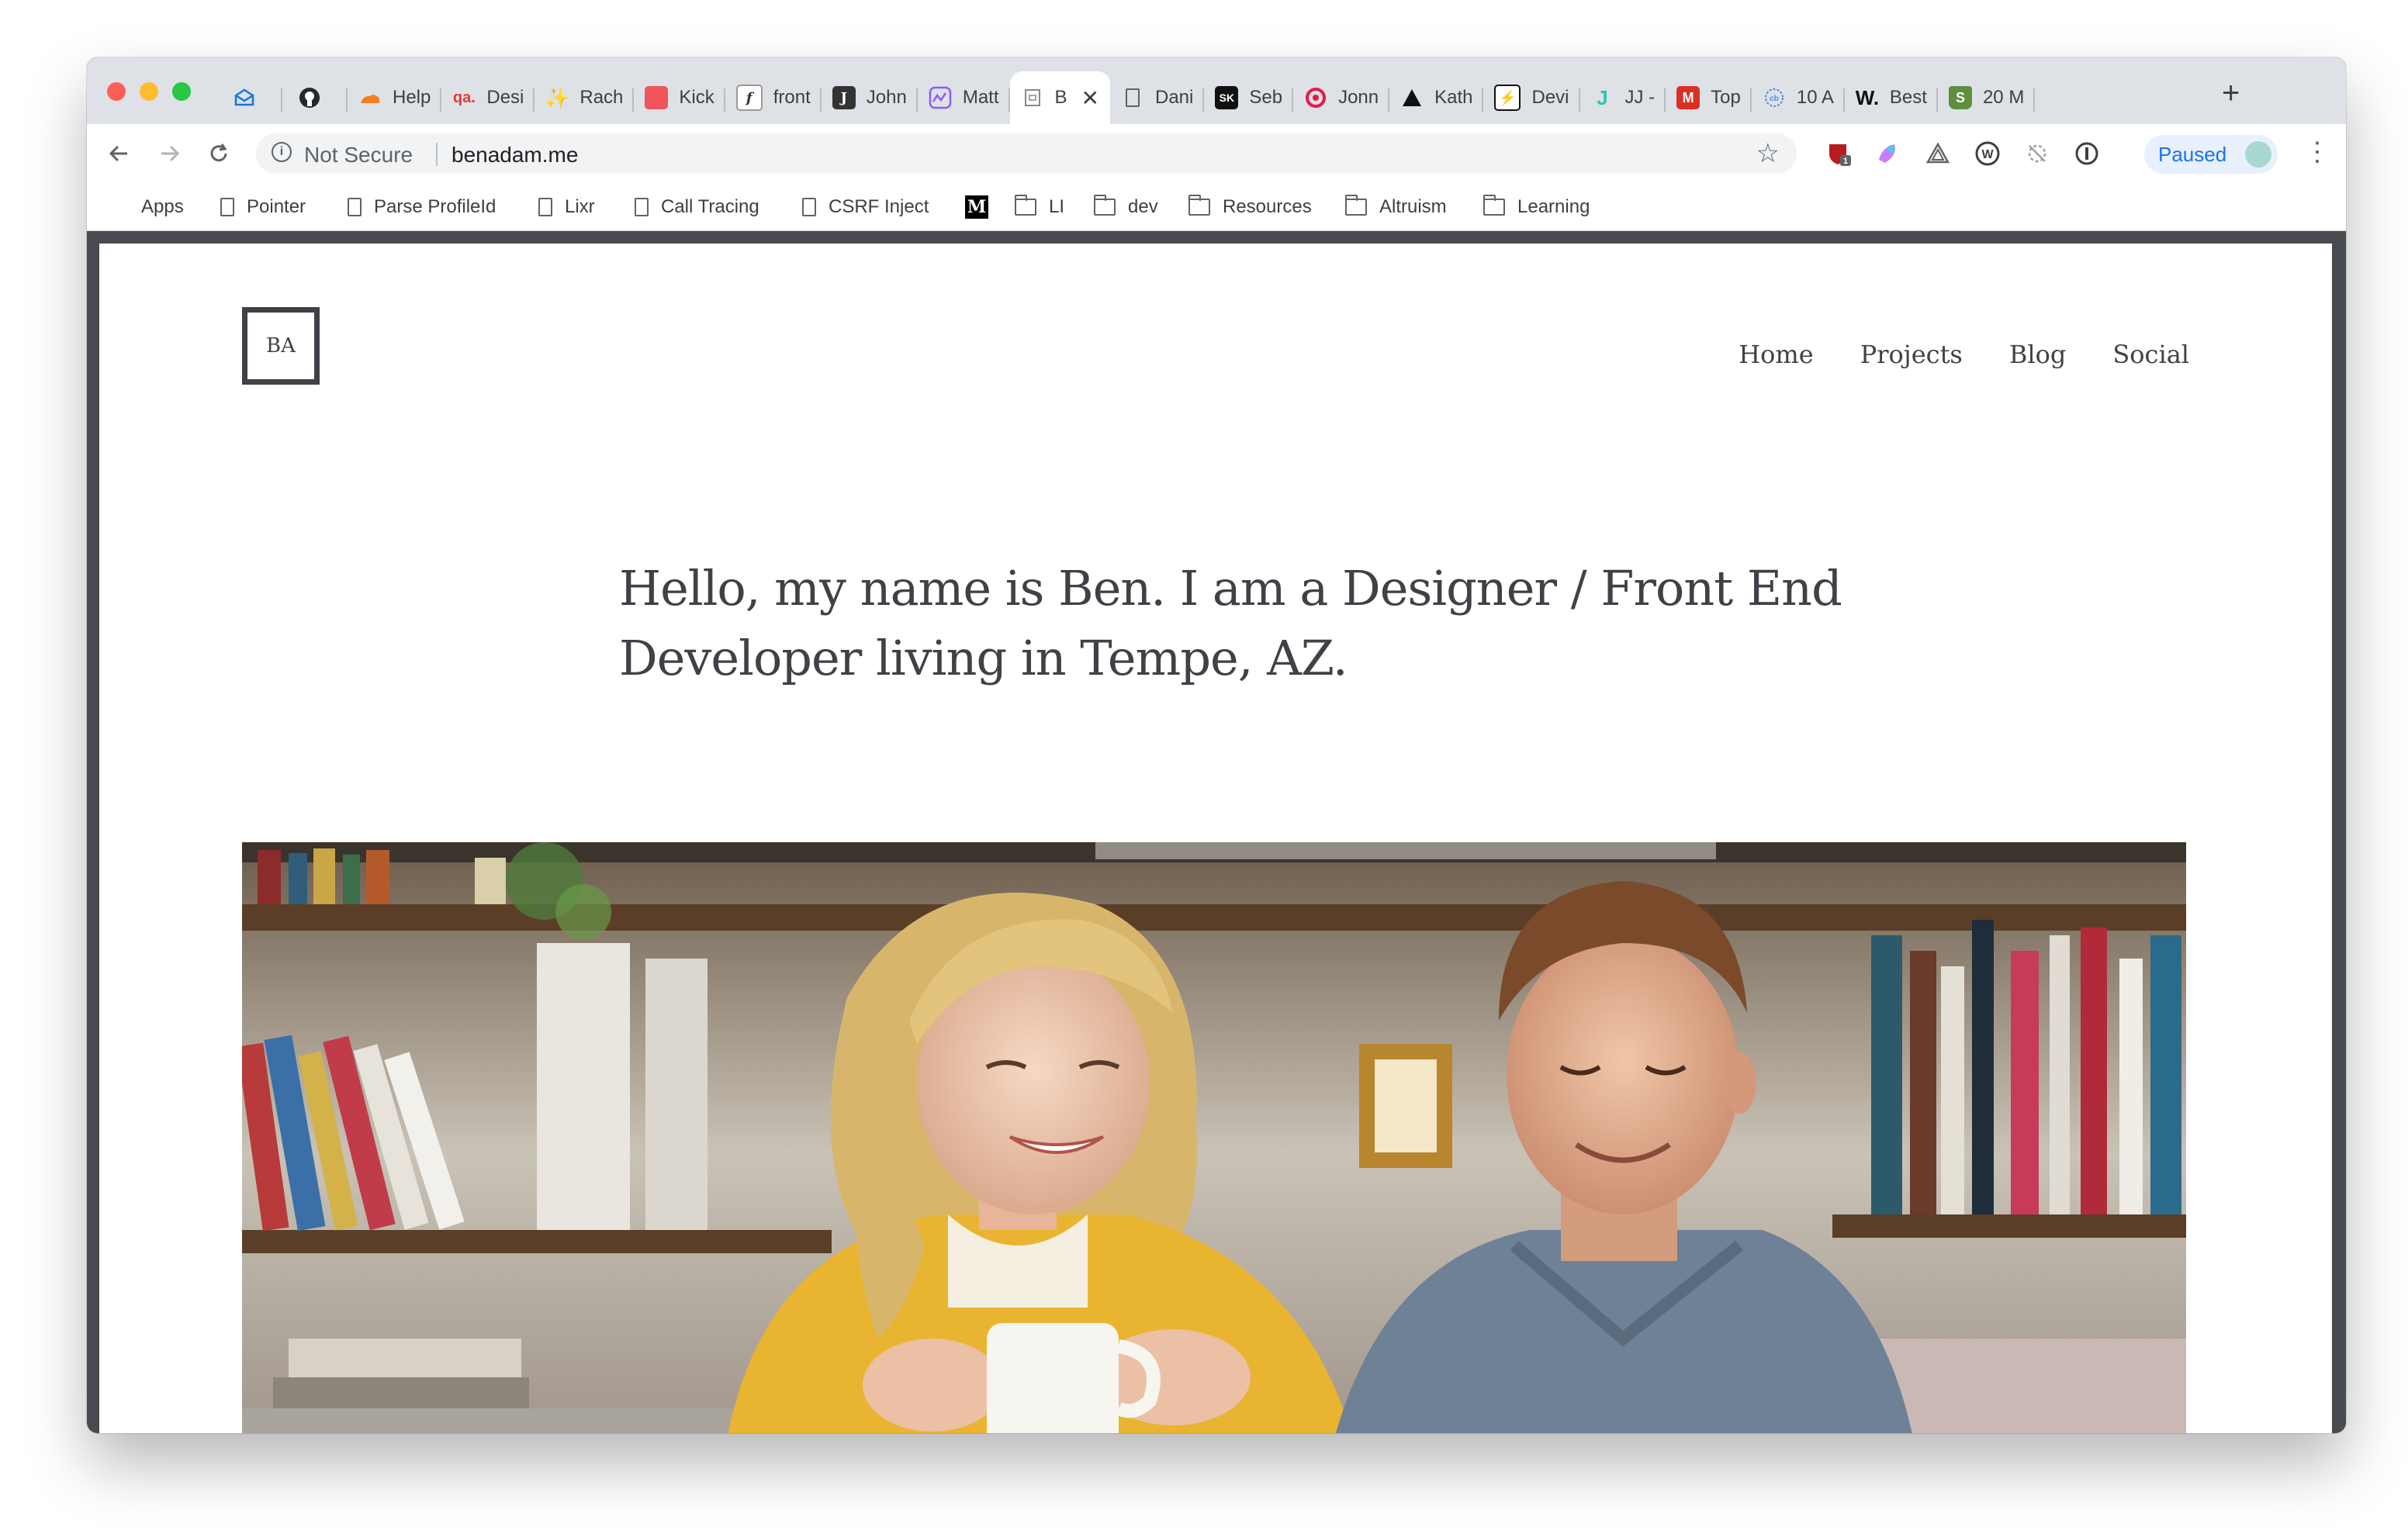  Describe the element at coordinates (2087, 154) in the screenshot. I see `onepassword-extension-icon` at that location.